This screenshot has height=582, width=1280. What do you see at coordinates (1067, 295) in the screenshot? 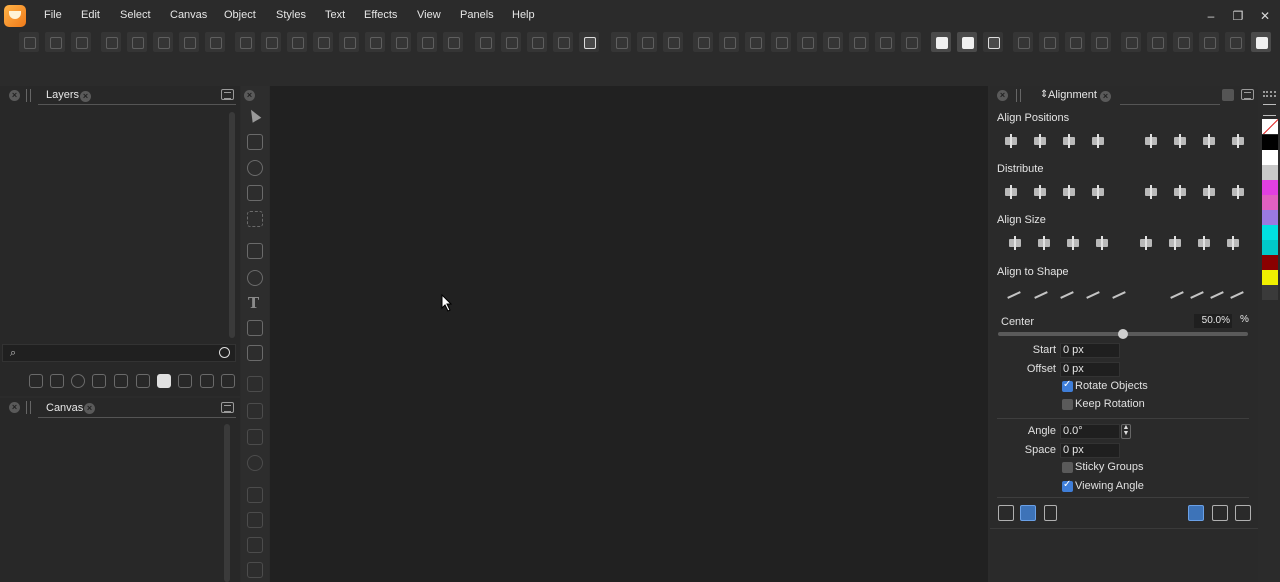
I see `shape-align-3-icon` at bounding box center [1067, 295].